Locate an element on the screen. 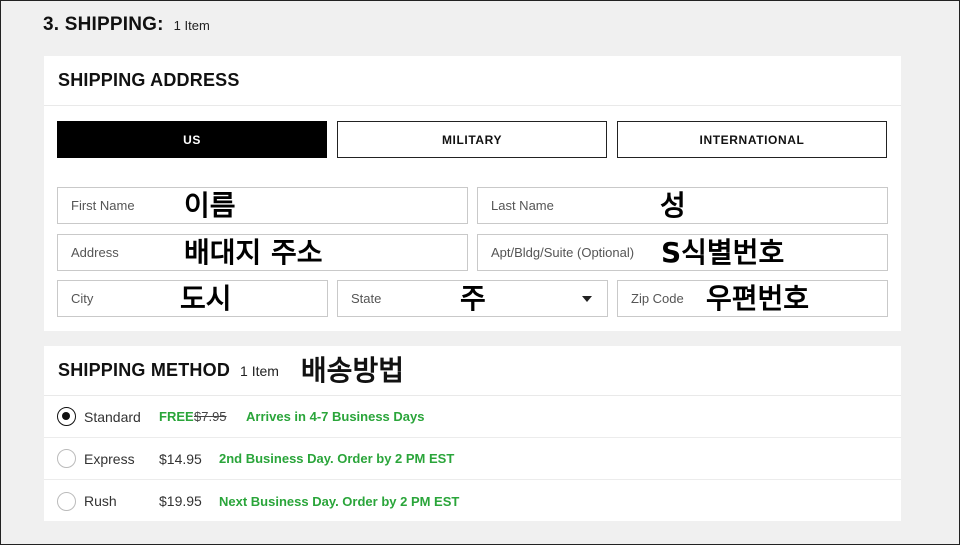  address-type-tabs: US MILITARY INTERNATIONAL is located at coordinates (472, 139).